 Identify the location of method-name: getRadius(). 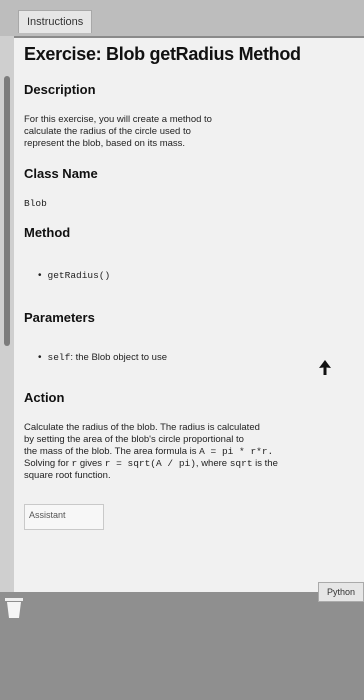
(79, 275).